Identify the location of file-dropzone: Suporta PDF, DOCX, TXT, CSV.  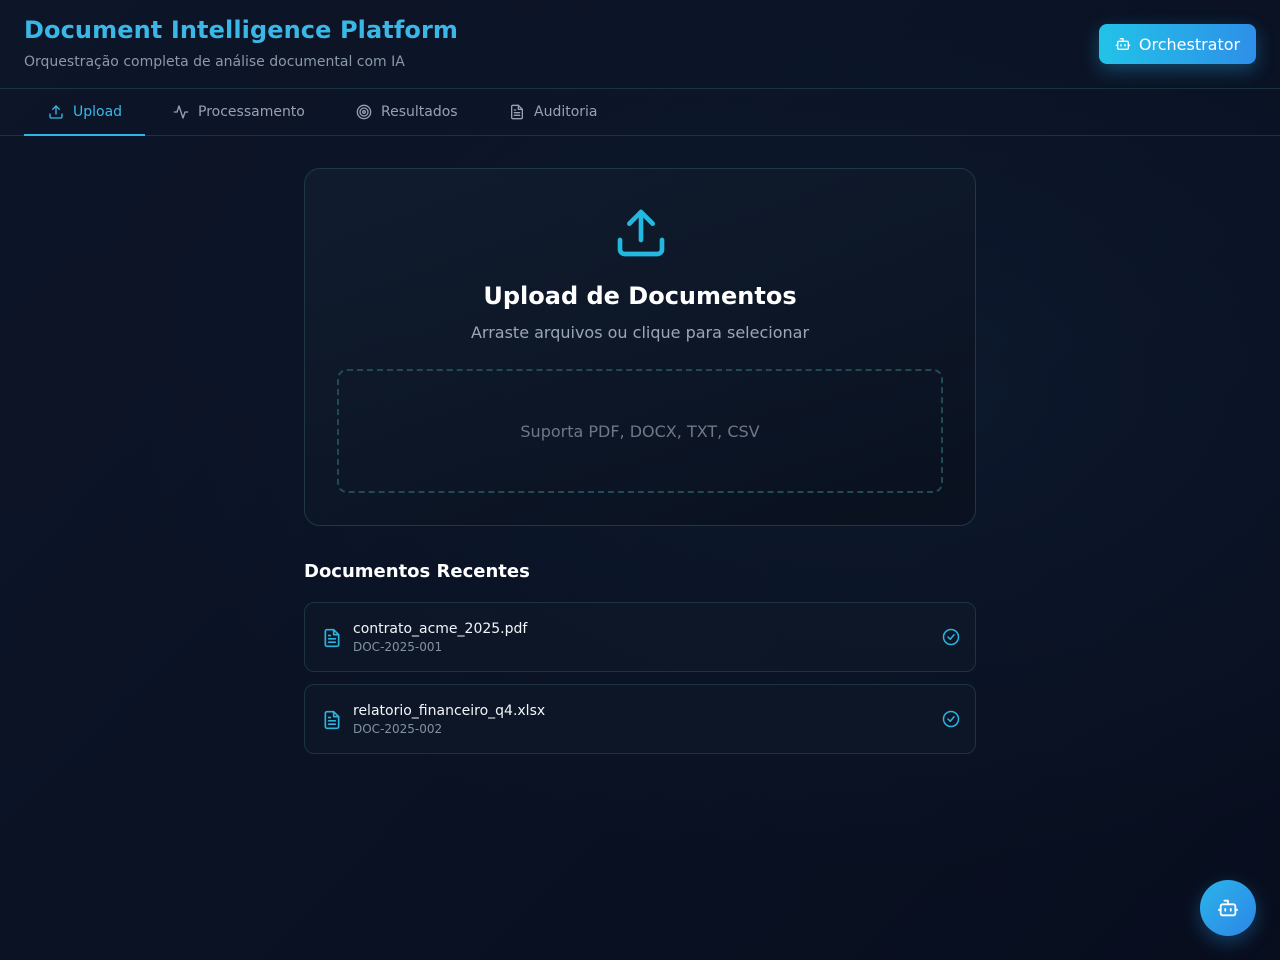
(640, 431).